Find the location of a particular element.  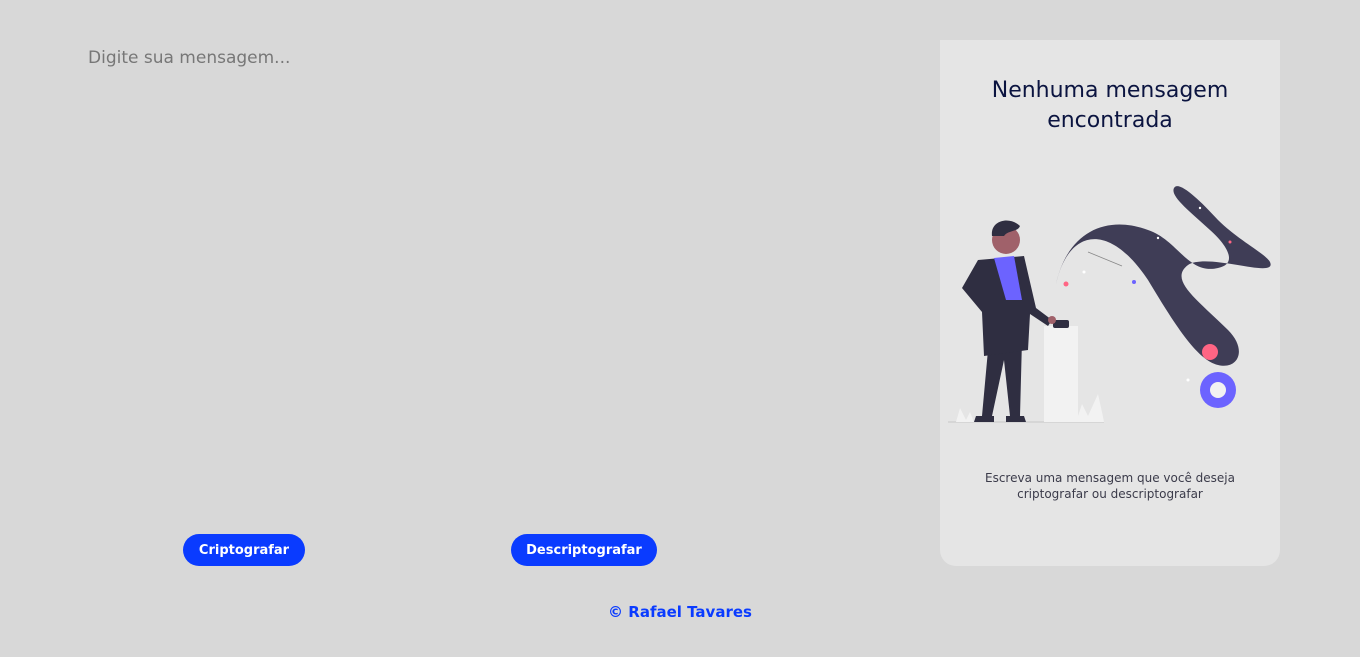

encrypt-button: Criptografar is located at coordinates (244, 550).